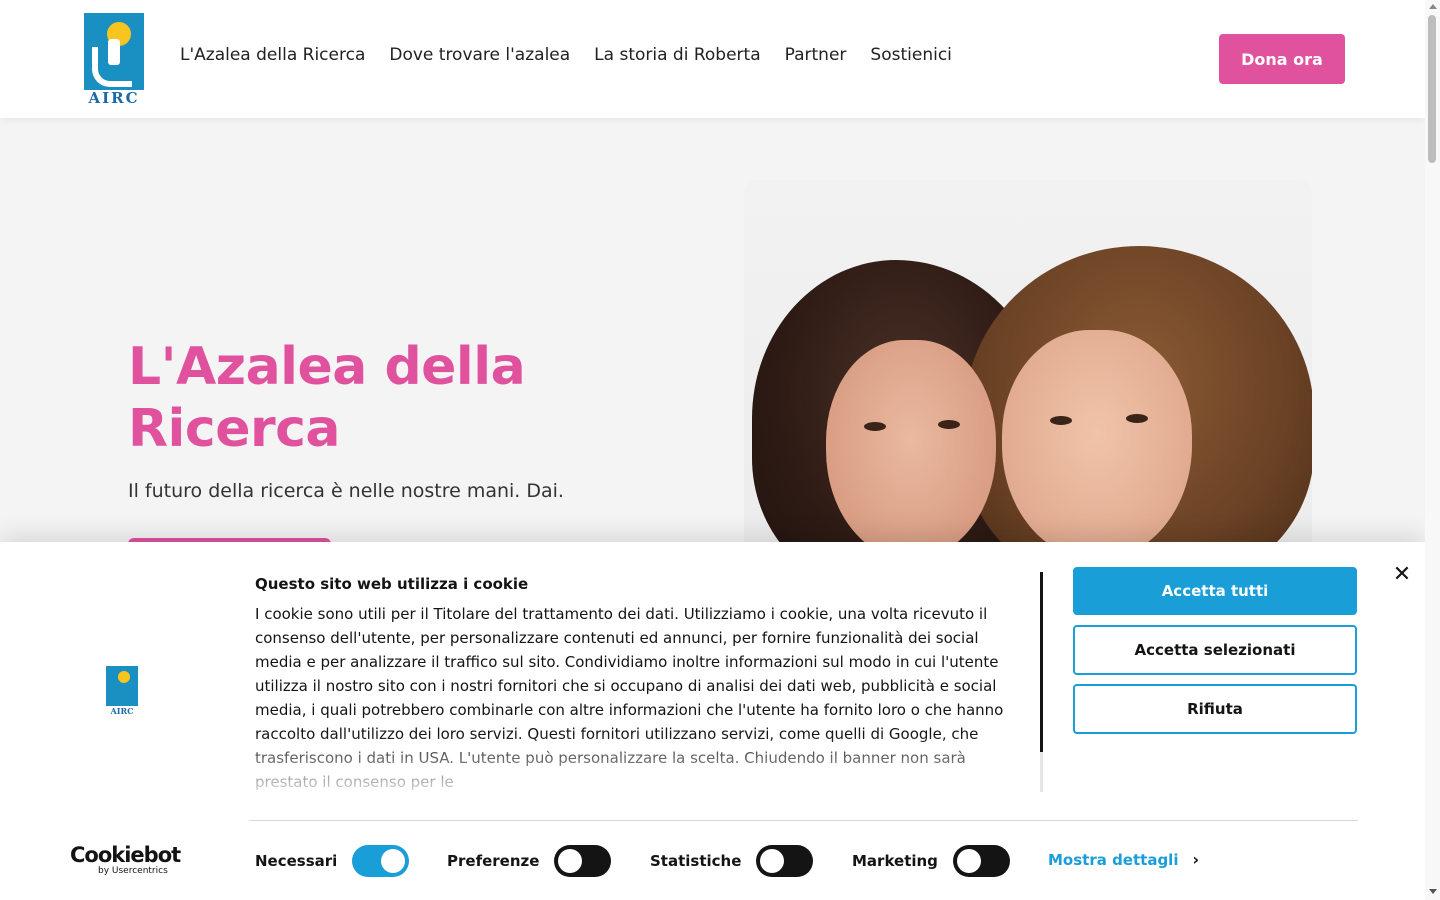 The width and height of the screenshot is (1440, 900). I want to click on airc-logo: AIRC, so click(114, 60).